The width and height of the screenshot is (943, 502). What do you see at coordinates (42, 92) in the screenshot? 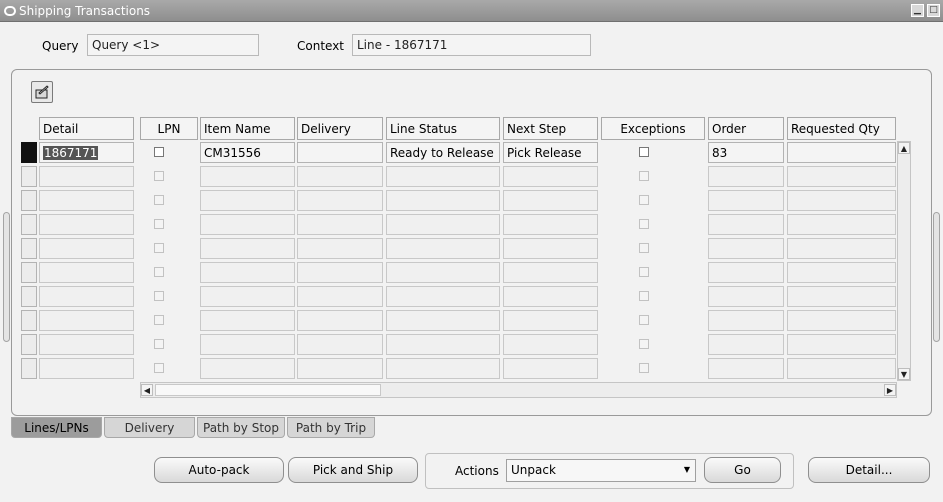
I see `folder-tools-button` at bounding box center [42, 92].